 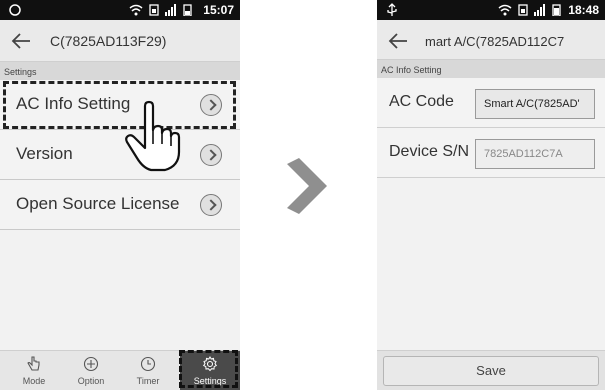 I want to click on title-bar: C(7825AD113F29), so click(x=120, y=41).